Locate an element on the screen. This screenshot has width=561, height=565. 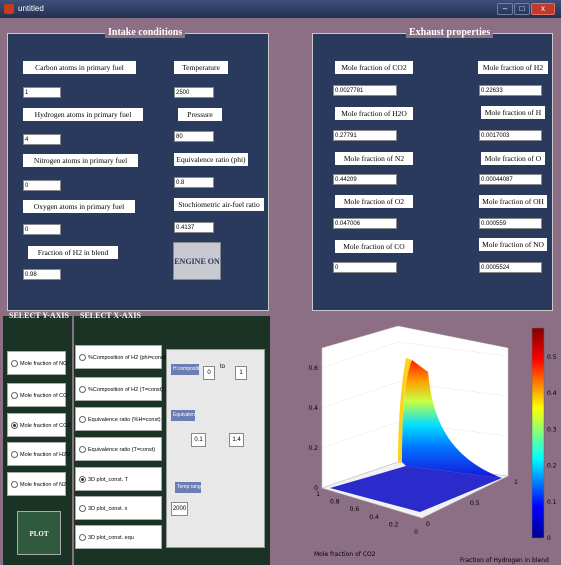
intake-panel-title: Intake conditions is located at coordinates (145, 32).